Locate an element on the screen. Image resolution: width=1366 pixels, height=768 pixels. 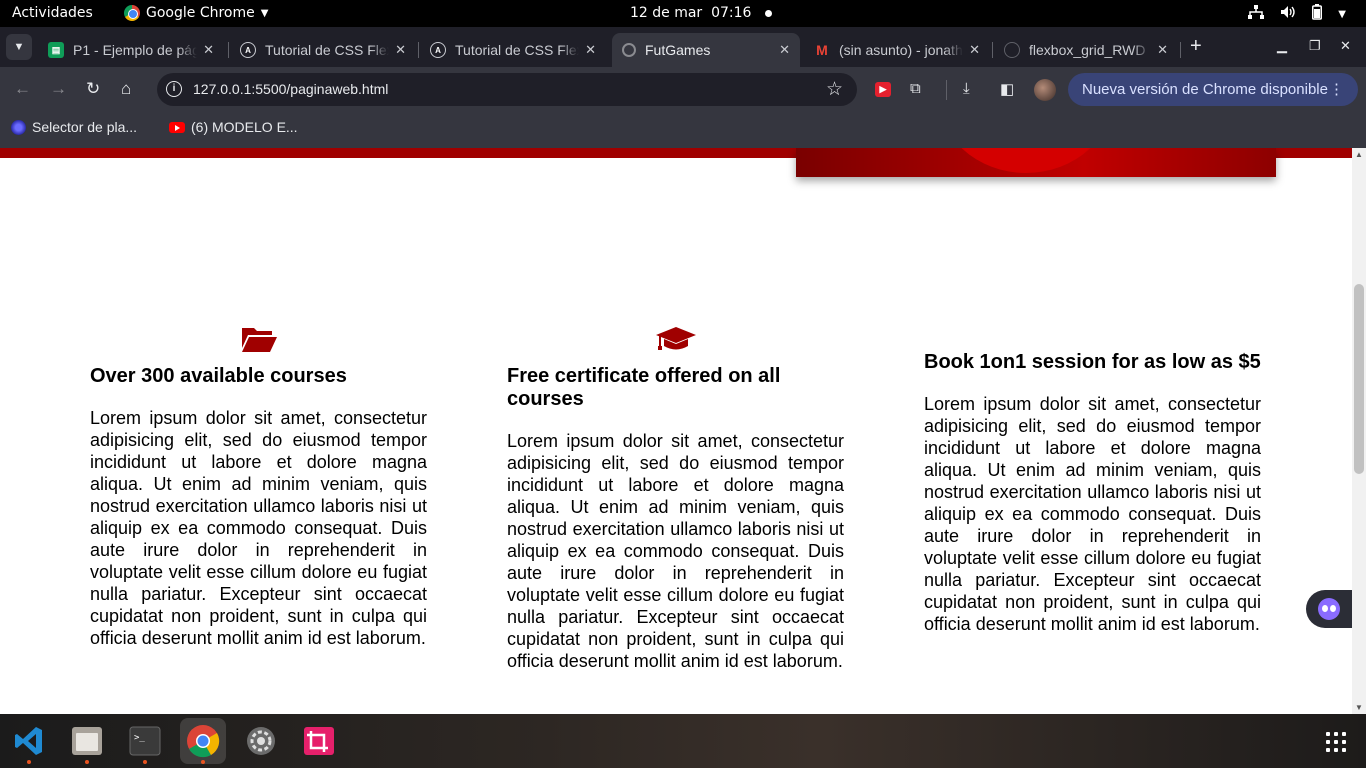
page-scrollbar: ▲ ▼ is located at coordinates (1359, 431).